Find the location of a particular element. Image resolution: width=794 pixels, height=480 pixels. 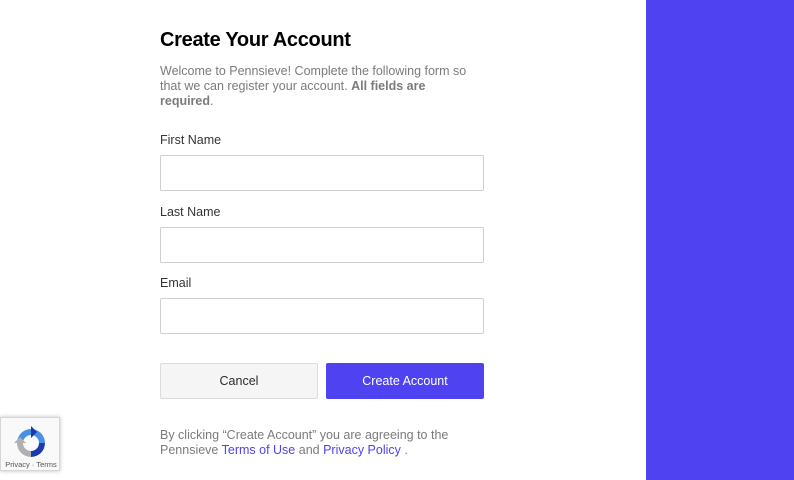

terms-end: . is located at coordinates (406, 450).